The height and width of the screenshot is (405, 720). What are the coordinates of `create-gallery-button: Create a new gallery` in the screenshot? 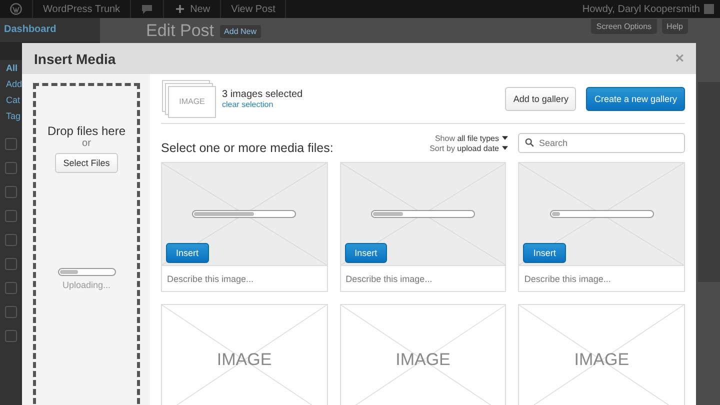 It's located at (635, 98).